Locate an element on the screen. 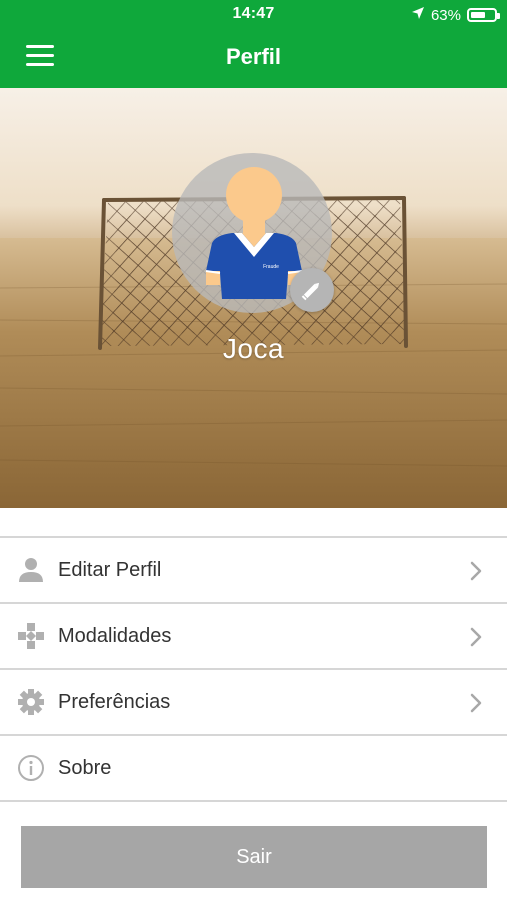 The image size is (507, 900). status-bar: 14:47 63% is located at coordinates (253, 14).